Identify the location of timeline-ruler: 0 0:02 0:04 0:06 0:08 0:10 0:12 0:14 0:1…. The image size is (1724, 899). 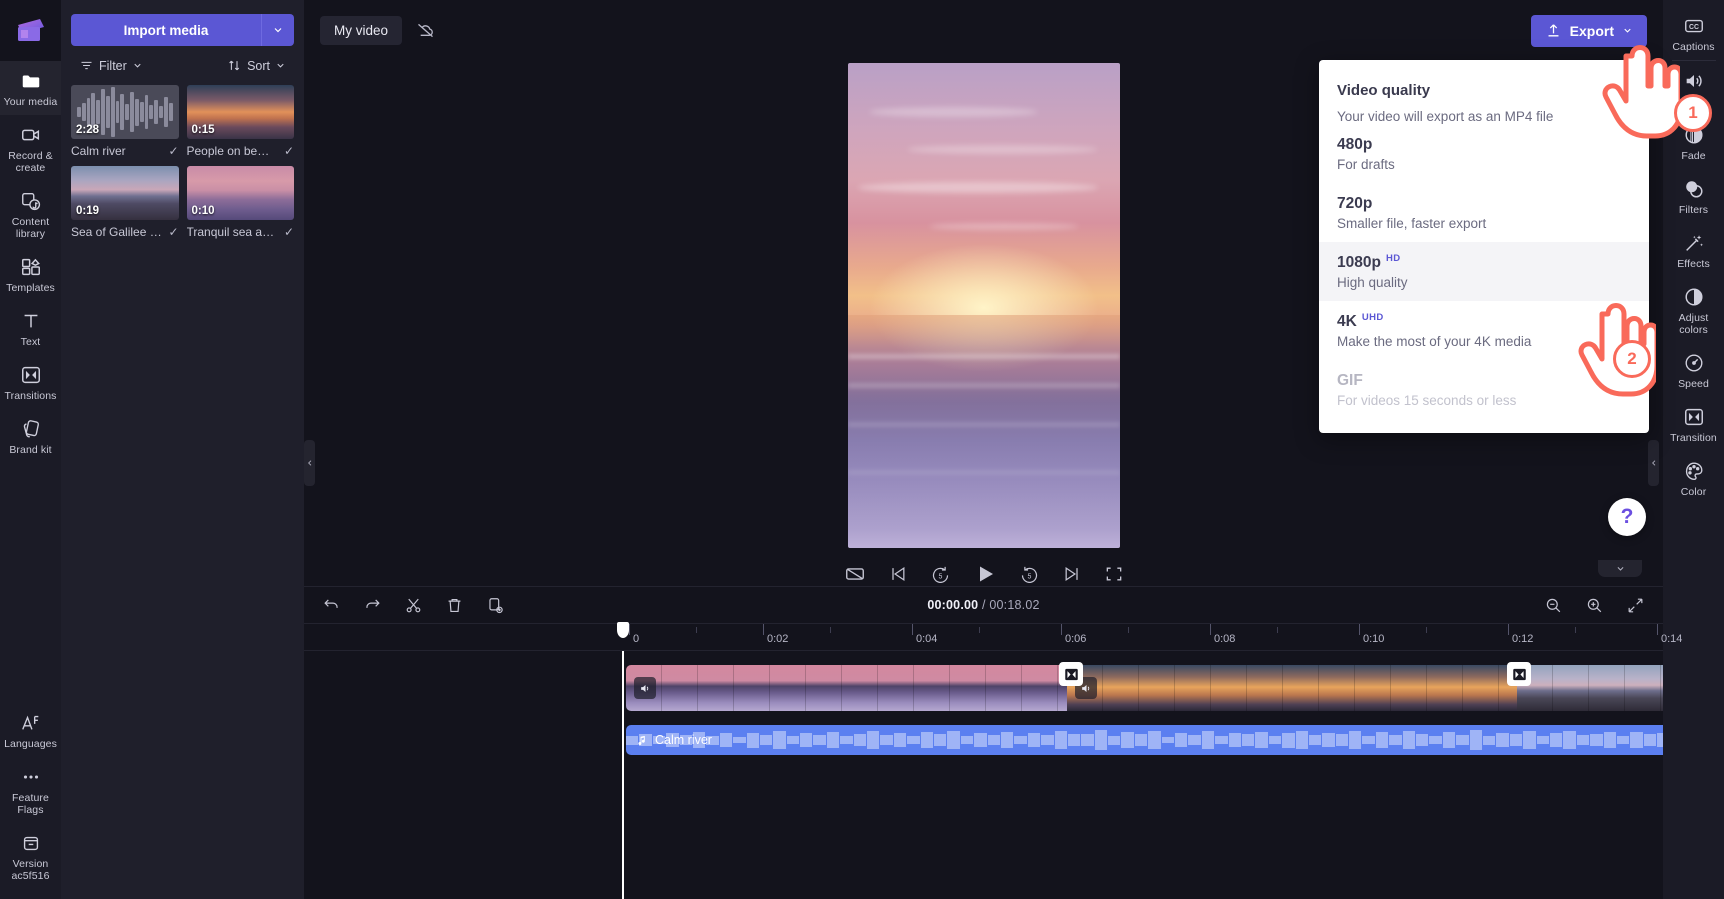
(993, 636).